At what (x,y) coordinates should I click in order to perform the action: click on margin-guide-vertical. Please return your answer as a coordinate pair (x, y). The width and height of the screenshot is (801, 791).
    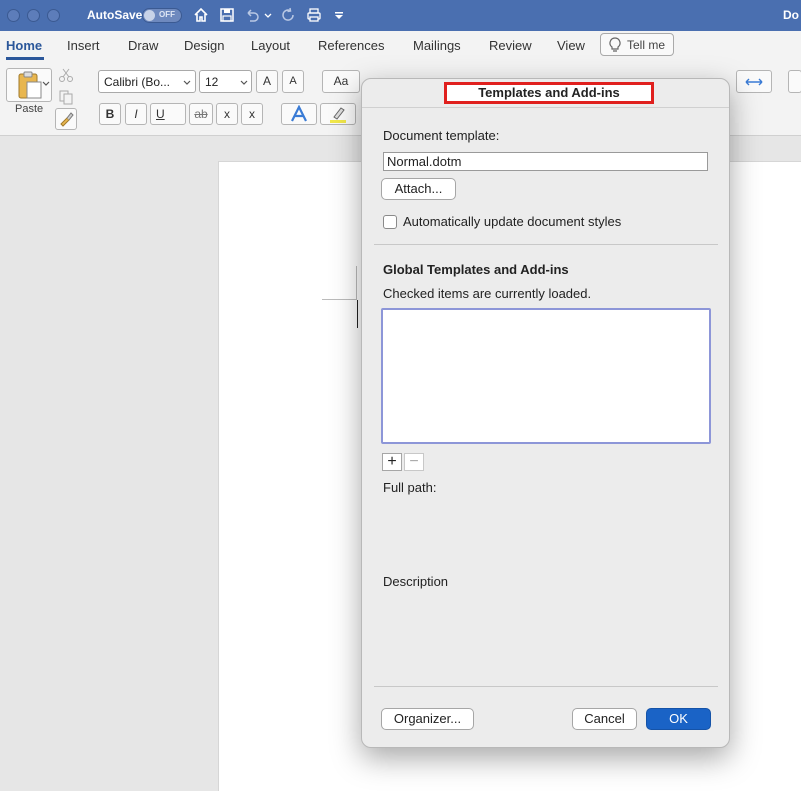
    Looking at the image, I should click on (356, 282).